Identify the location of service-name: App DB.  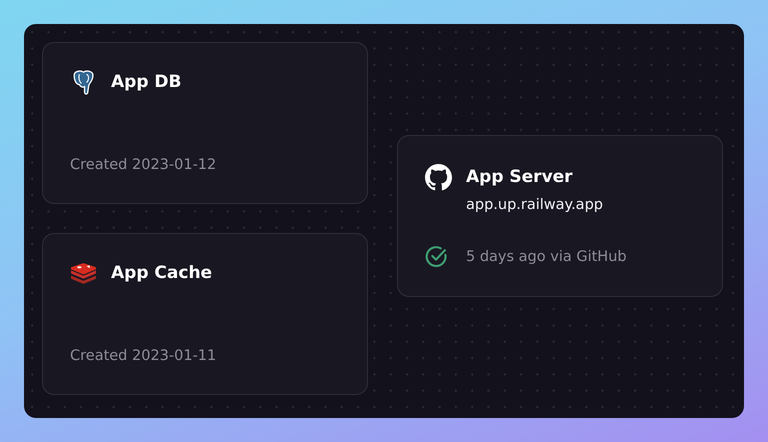
(146, 82).